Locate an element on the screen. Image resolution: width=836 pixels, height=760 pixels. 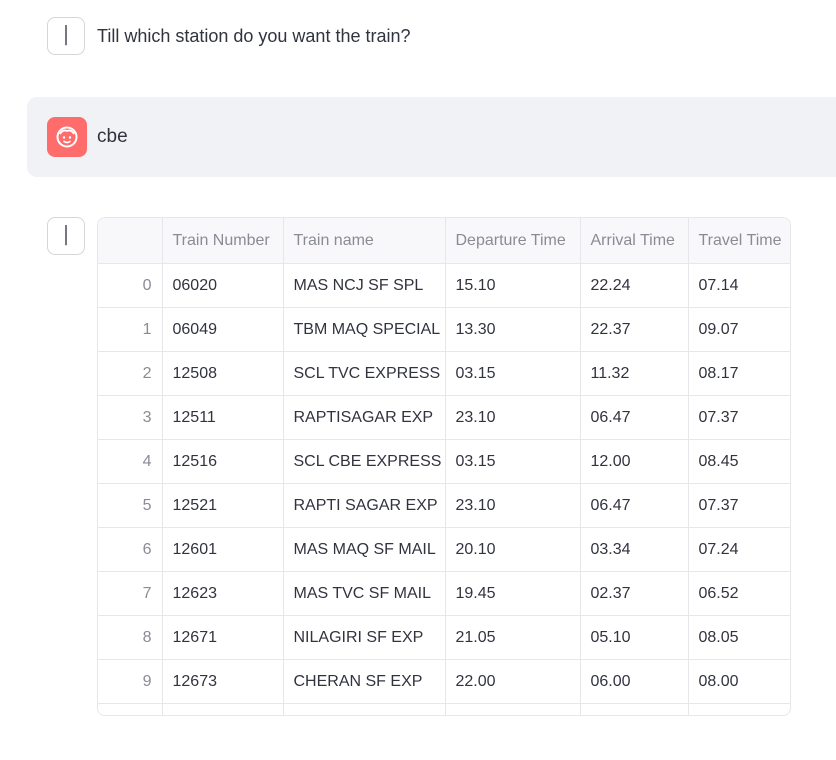
cell-travel-time: 08.45 is located at coordinates (739, 461).